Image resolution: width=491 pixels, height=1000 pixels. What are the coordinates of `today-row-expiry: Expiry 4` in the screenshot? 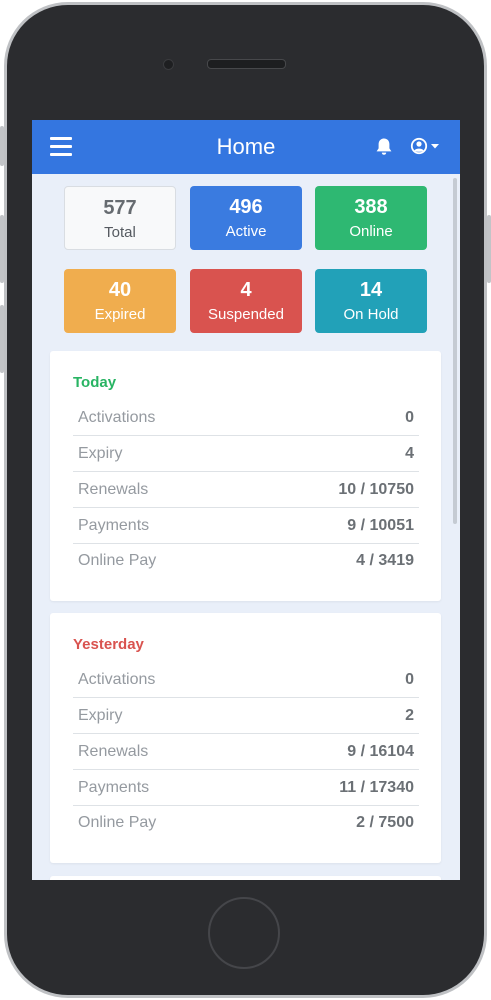 It's located at (246, 454).